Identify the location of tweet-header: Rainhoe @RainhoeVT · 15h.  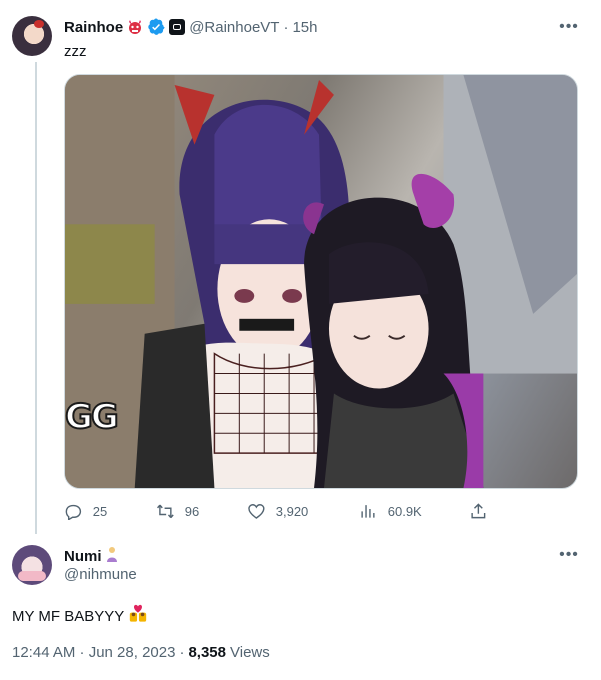
(191, 27).